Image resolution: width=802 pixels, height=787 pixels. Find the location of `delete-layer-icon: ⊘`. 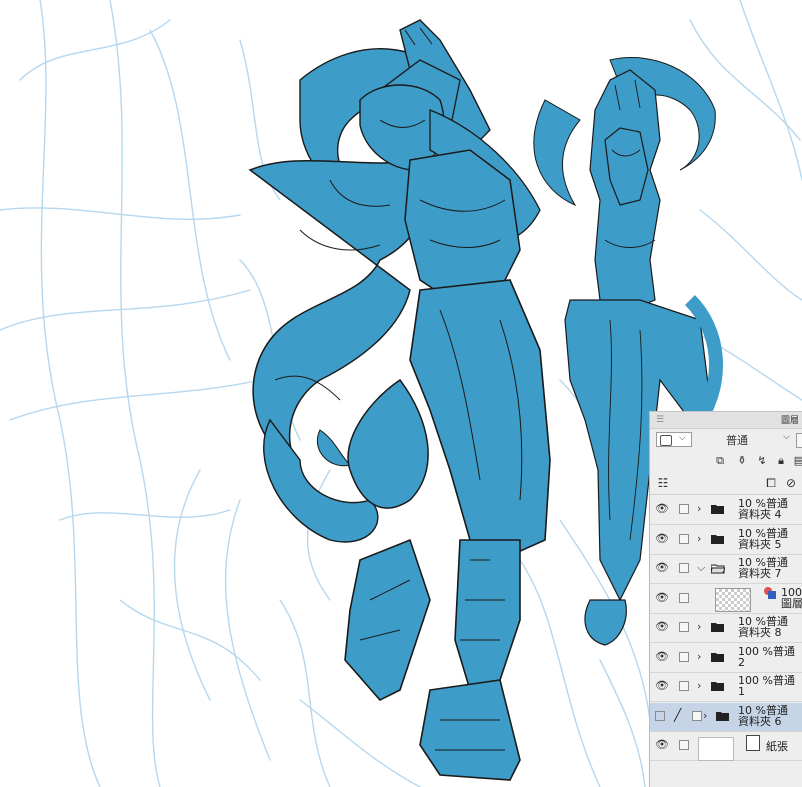

delete-layer-icon: ⊘ is located at coordinates (791, 483).